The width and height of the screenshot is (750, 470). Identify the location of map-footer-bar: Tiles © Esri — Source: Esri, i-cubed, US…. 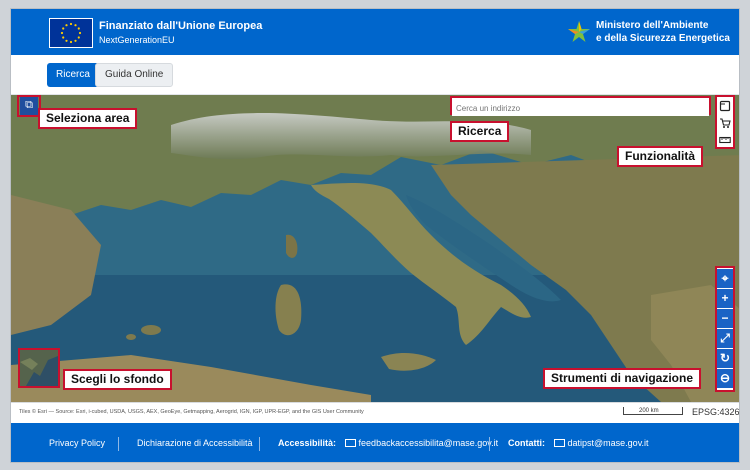
(375, 412).